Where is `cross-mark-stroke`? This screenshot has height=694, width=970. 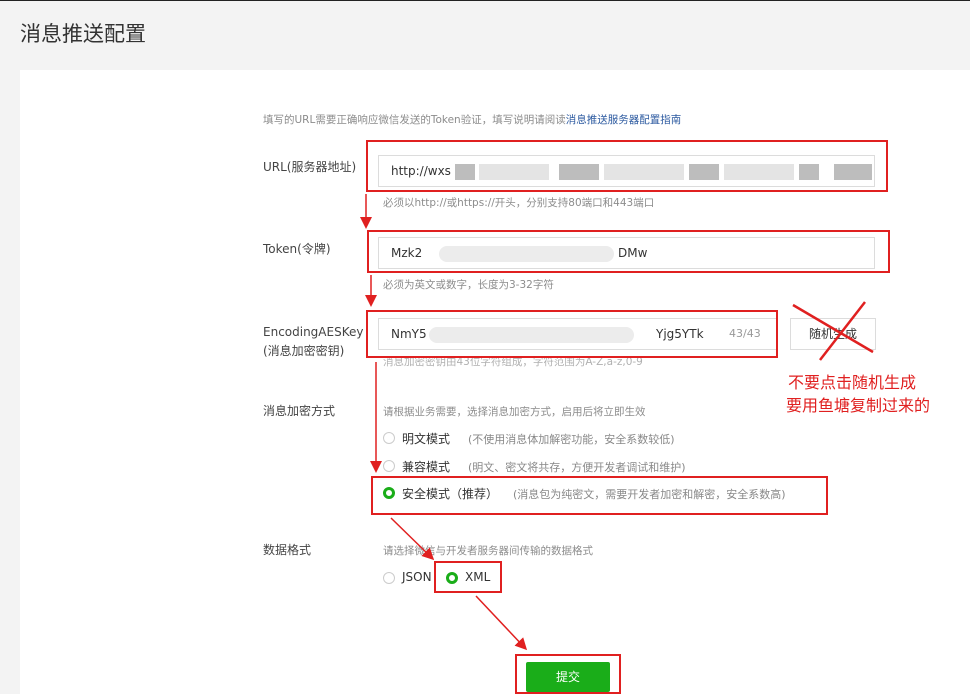 cross-mark-stroke is located at coordinates (842, 331).